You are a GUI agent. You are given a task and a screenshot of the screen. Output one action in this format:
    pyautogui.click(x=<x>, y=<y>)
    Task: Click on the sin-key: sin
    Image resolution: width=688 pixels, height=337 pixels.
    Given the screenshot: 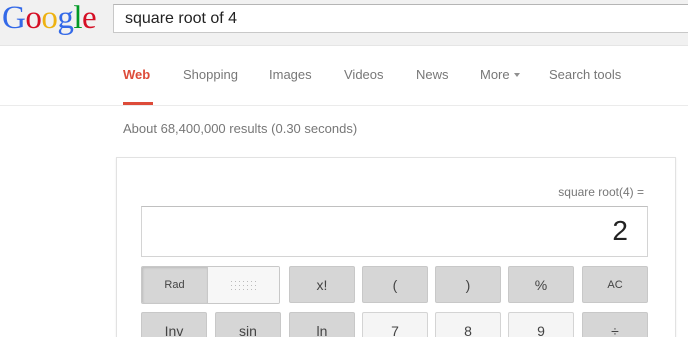 What is the action you would take?
    pyautogui.click(x=248, y=324)
    